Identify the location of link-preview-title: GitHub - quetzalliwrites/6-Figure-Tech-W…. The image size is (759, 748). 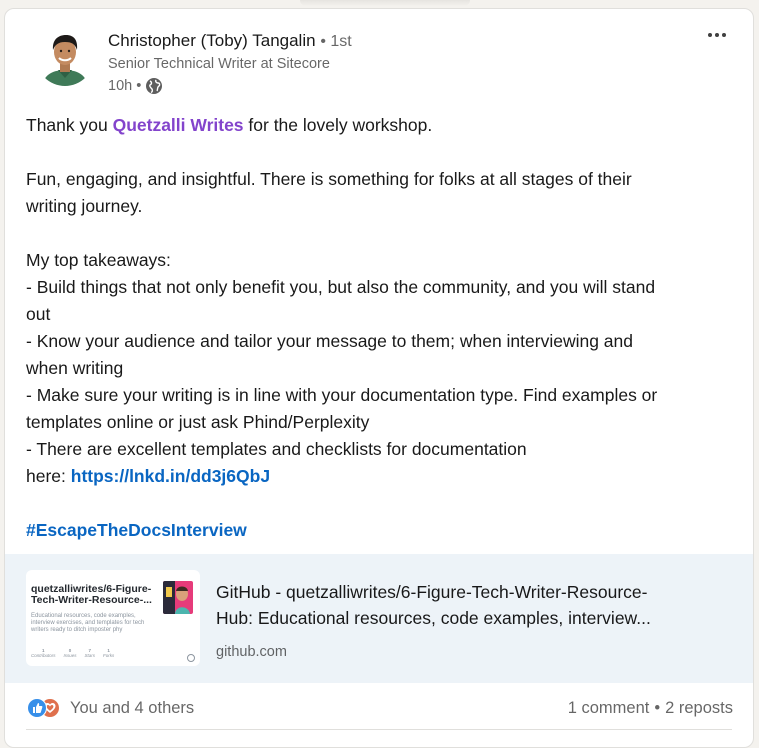
(476, 605).